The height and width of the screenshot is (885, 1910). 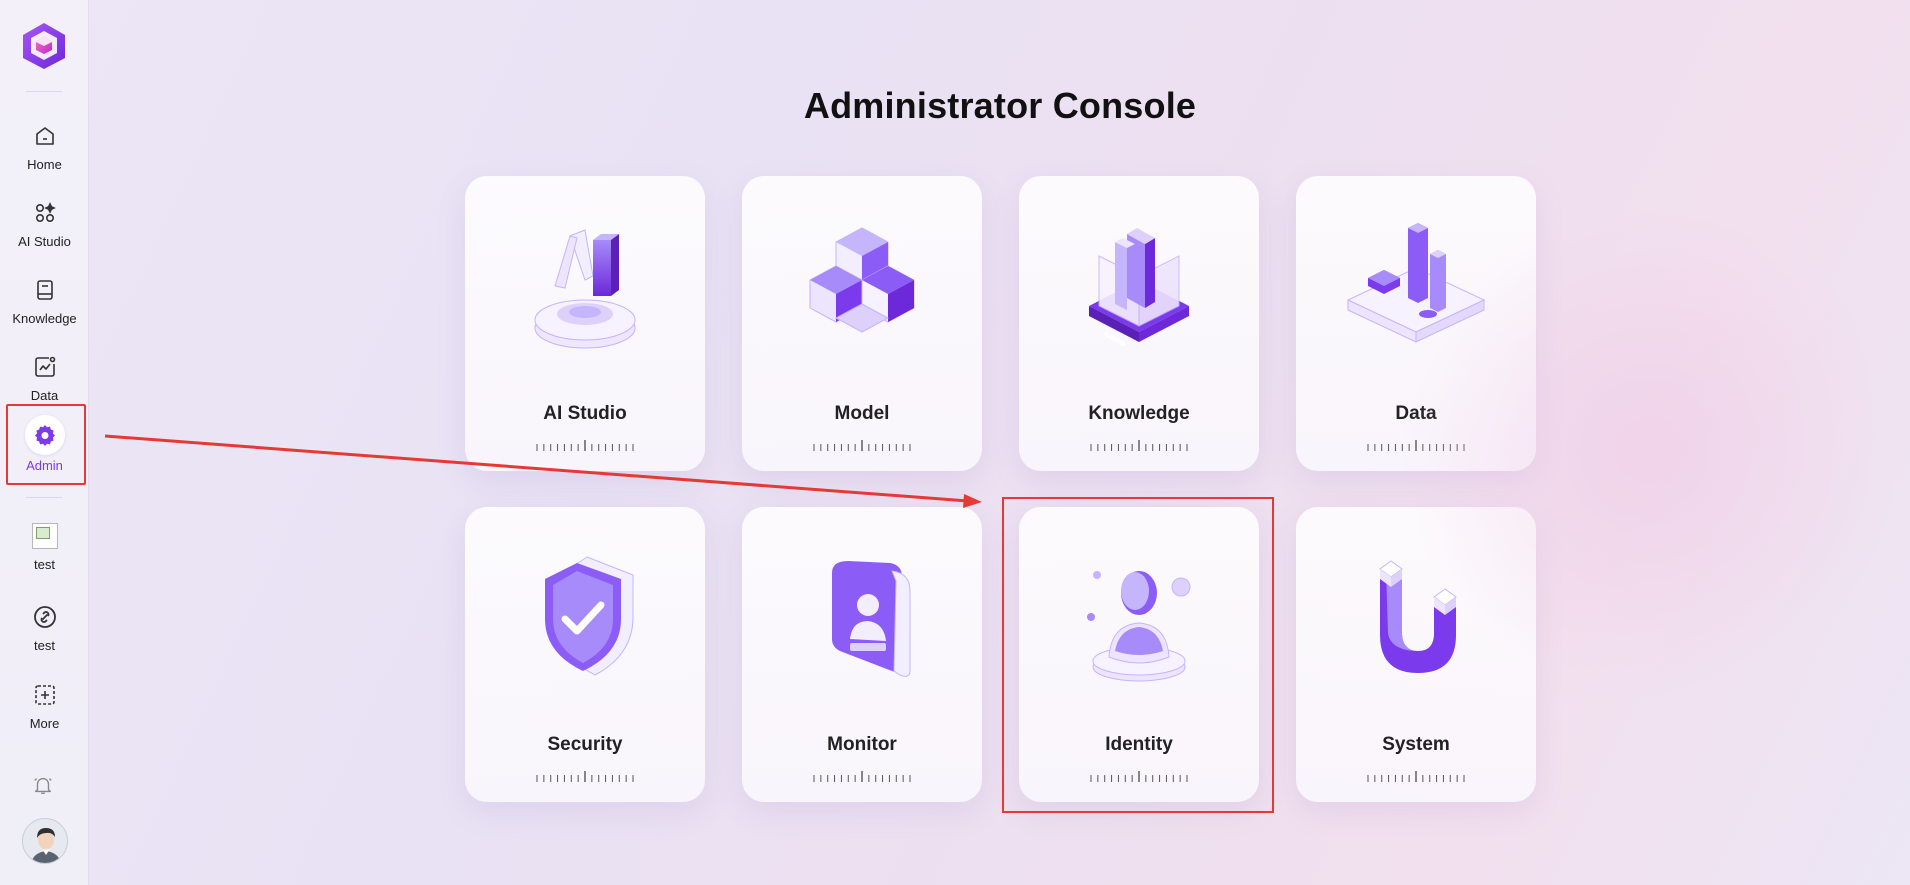 I want to click on card-system: System, so click(x=1416, y=654).